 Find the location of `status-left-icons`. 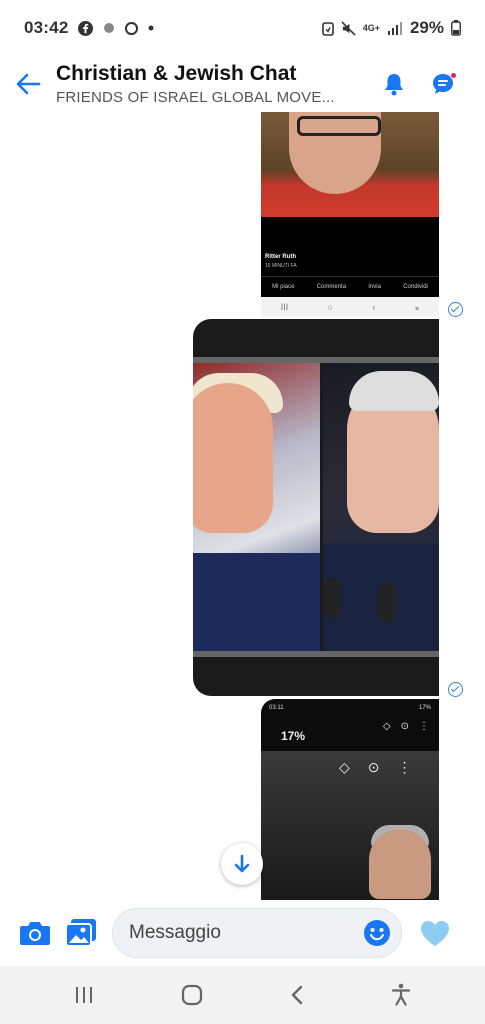

status-left-icons is located at coordinates (116, 28).